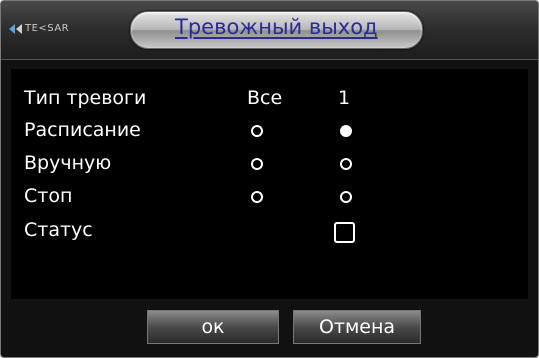 This screenshot has height=358, width=539. I want to click on status-checkbox, so click(344, 232).